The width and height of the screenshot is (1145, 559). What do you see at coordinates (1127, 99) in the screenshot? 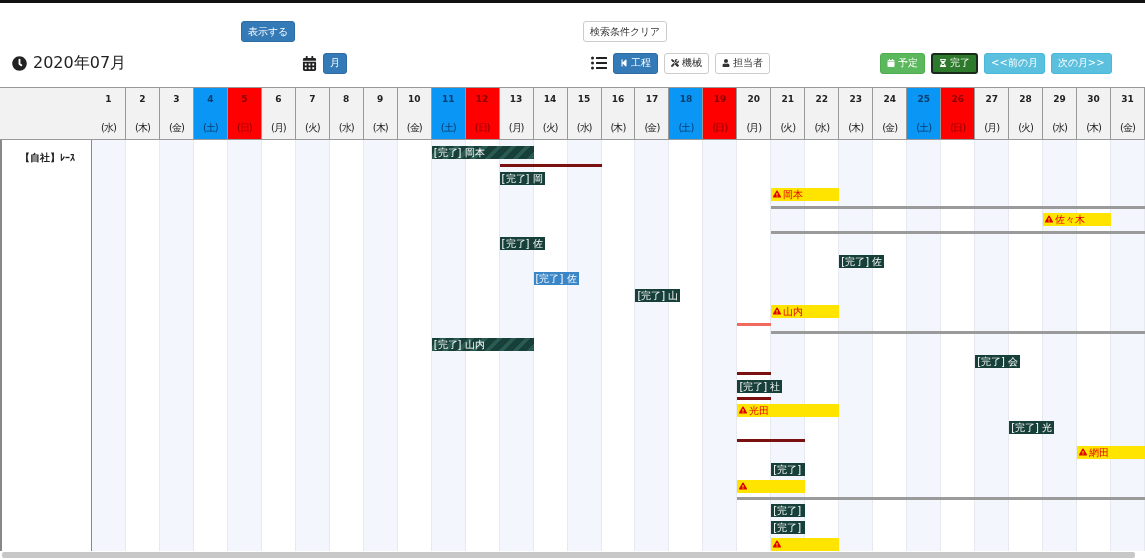
I see `day-number: 31` at bounding box center [1127, 99].